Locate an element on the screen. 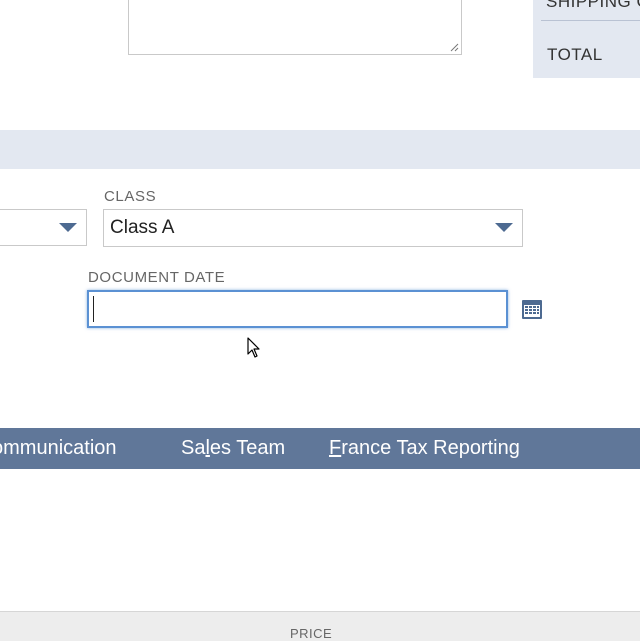 This screenshot has width=640, height=641. summary-total-label: TOTAL is located at coordinates (575, 54).